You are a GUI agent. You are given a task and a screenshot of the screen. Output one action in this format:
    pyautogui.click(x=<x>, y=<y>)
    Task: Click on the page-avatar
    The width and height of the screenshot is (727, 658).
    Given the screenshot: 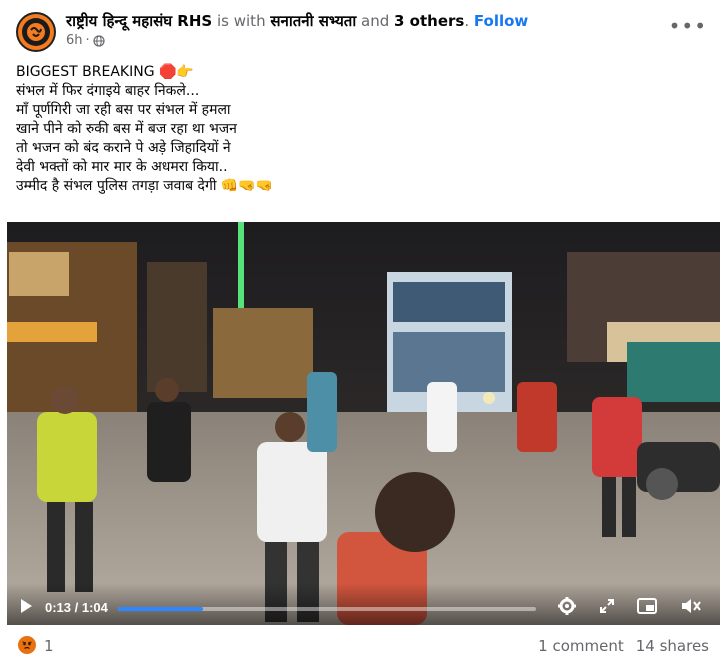 What is the action you would take?
    pyautogui.click(x=36, y=32)
    